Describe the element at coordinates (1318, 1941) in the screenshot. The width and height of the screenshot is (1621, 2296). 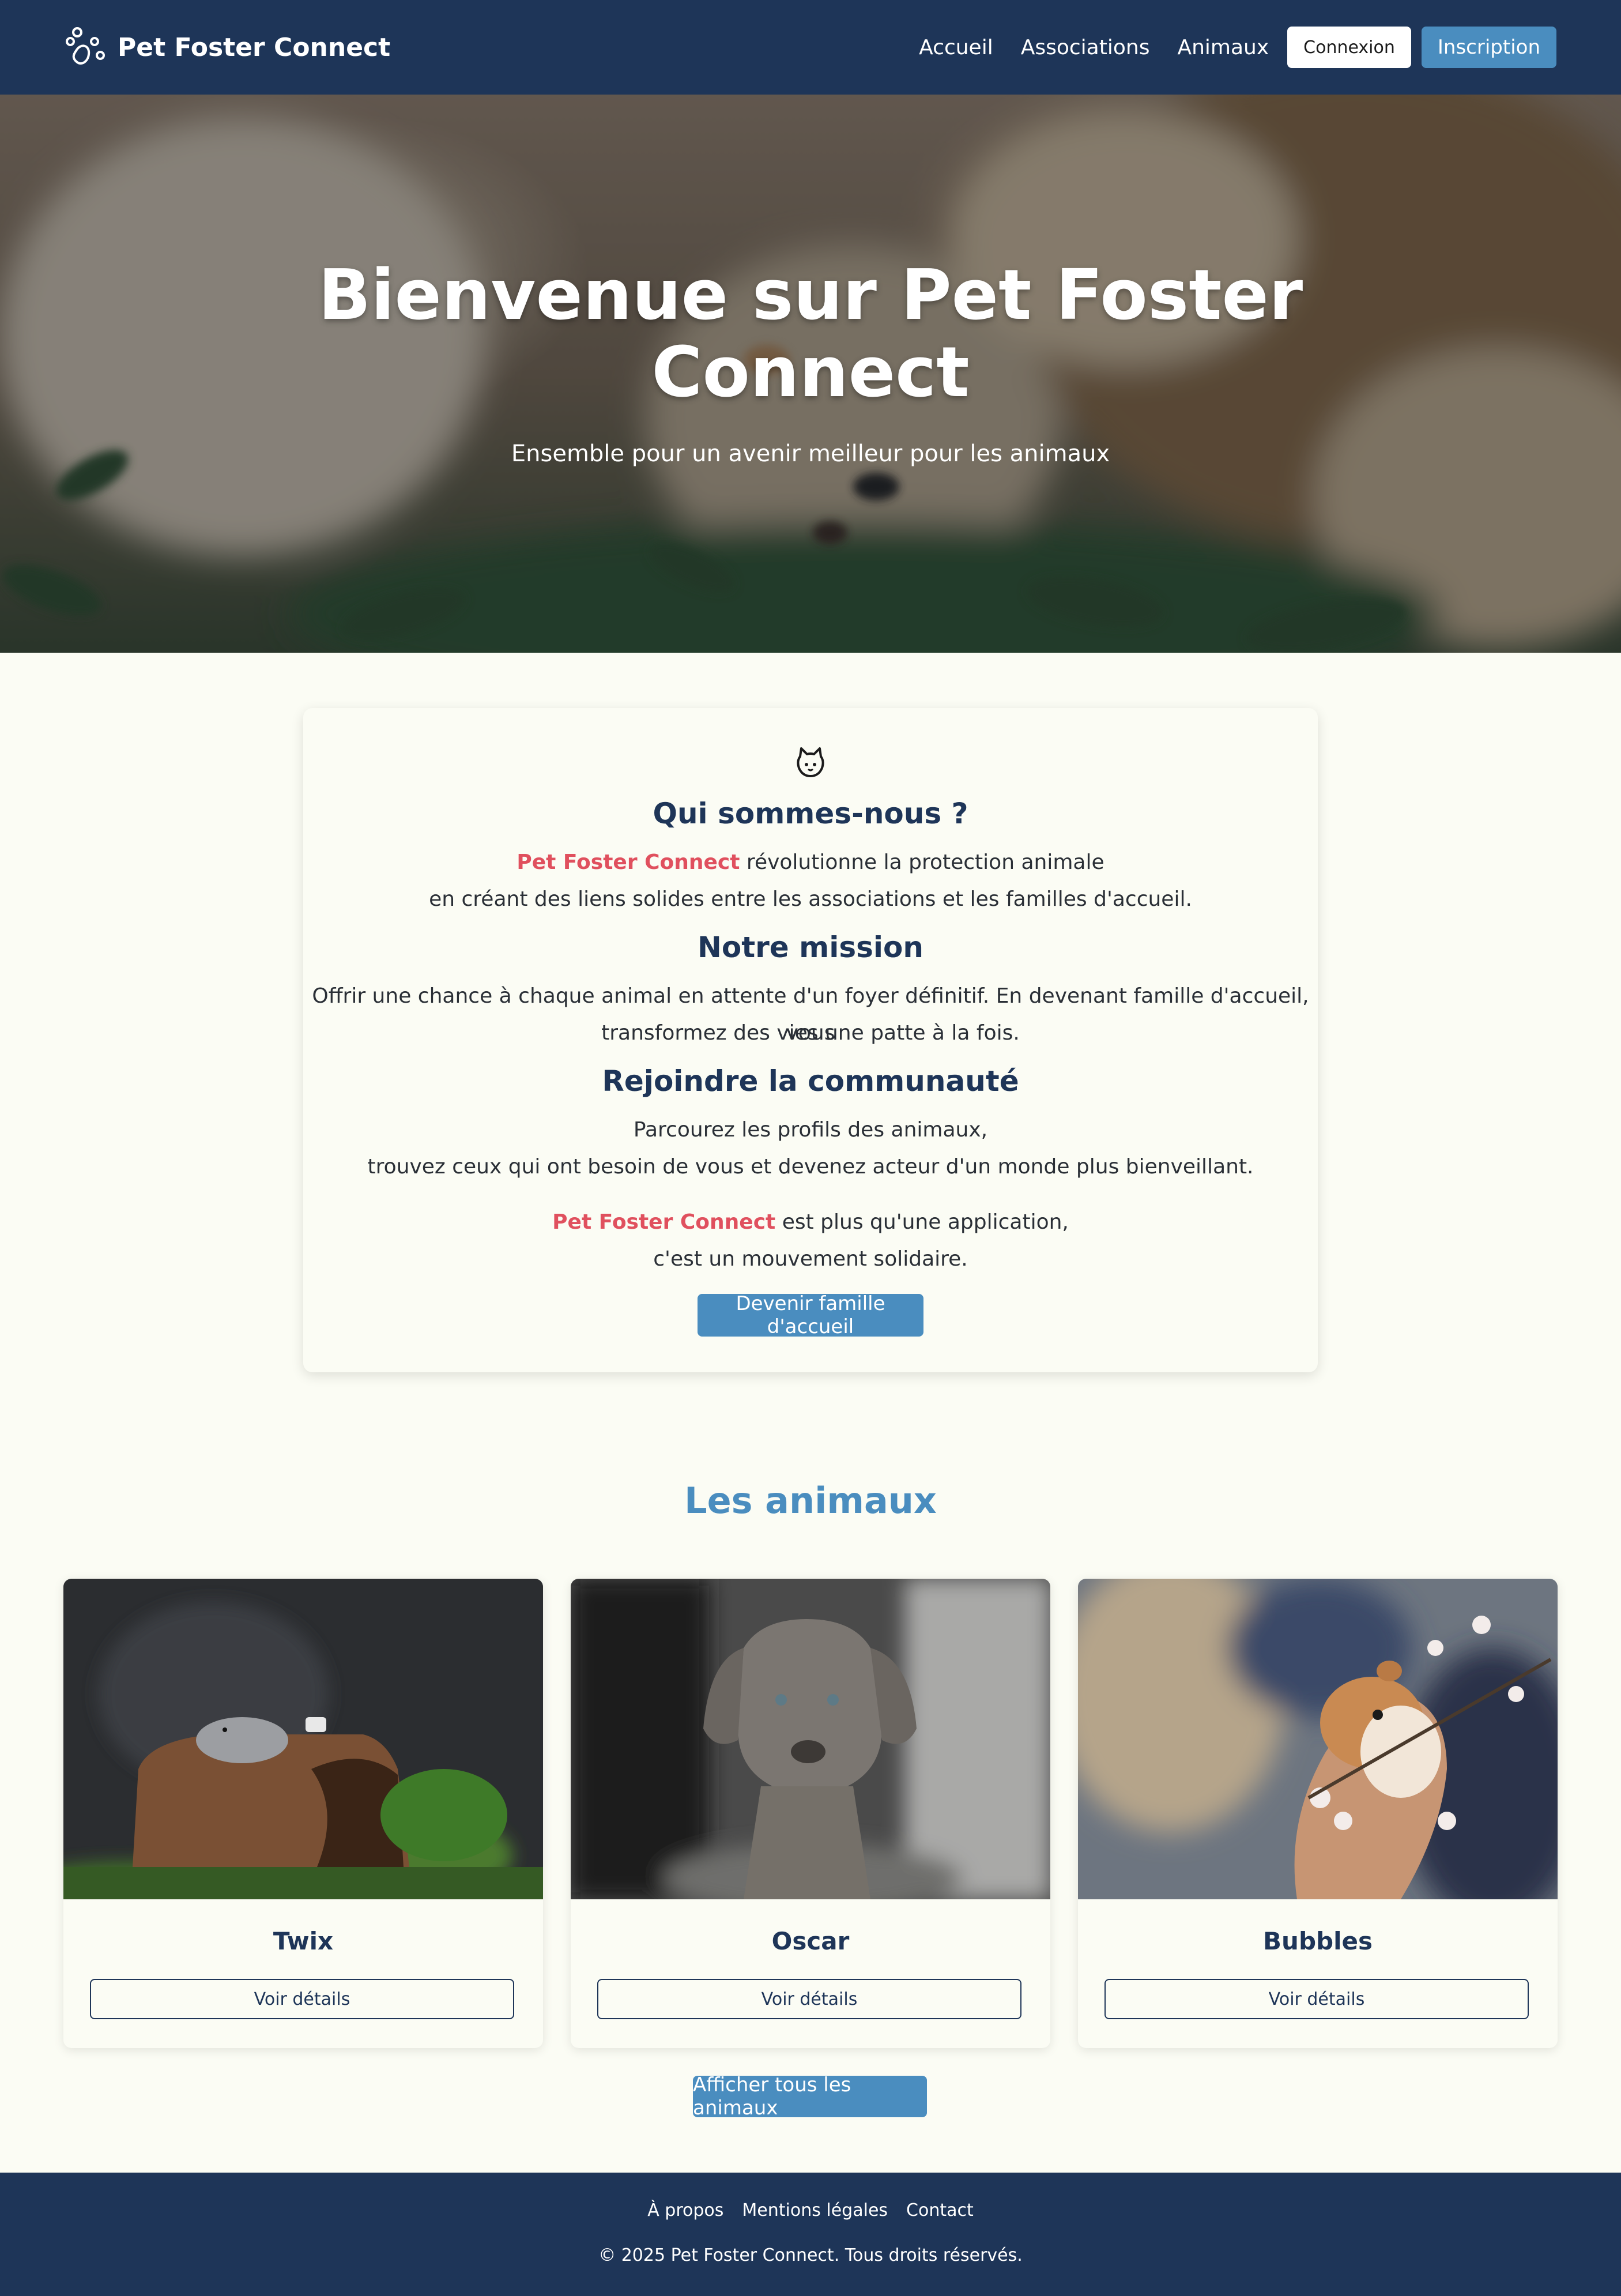
I see `animal-name: Bubbles` at that location.